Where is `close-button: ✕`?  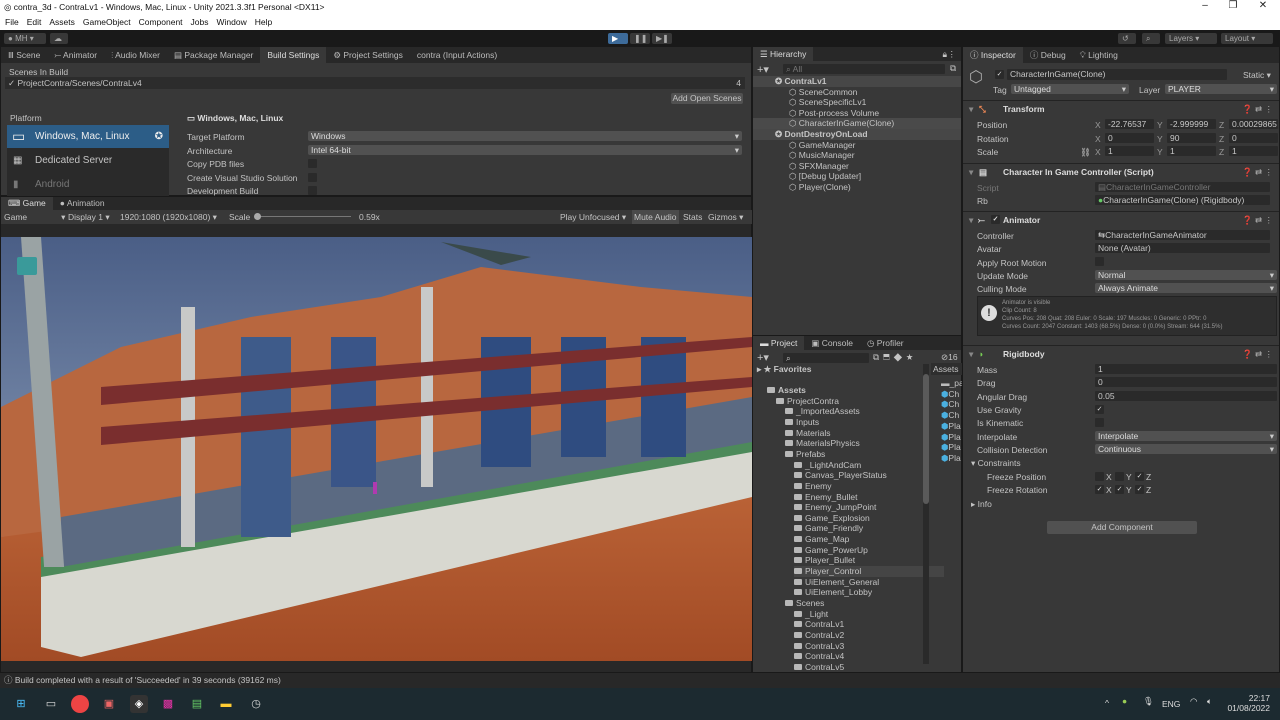
close-button: ✕ is located at coordinates (1263, 7).